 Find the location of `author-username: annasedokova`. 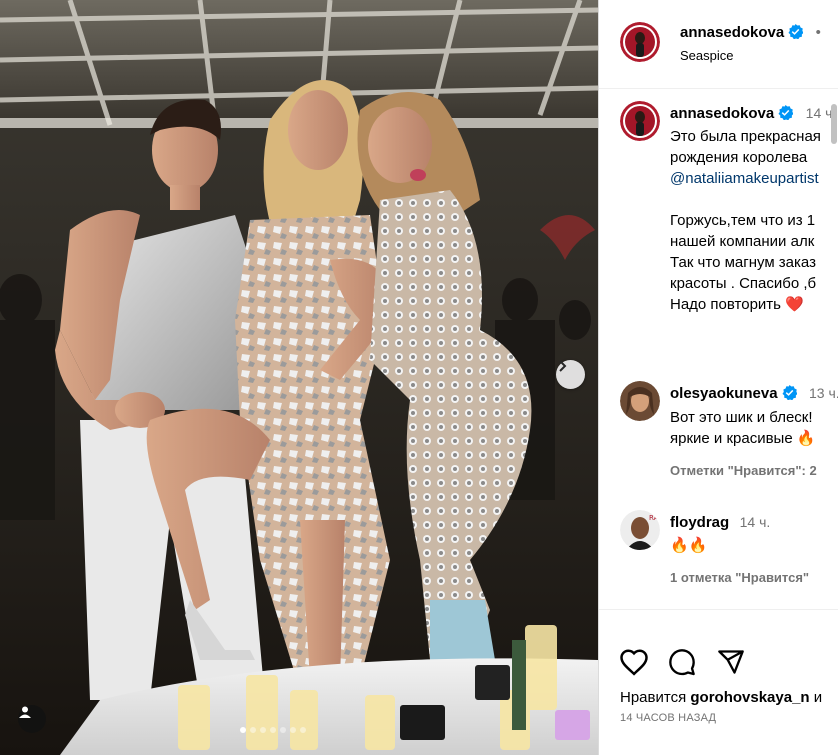

author-username: annasedokova is located at coordinates (732, 32).